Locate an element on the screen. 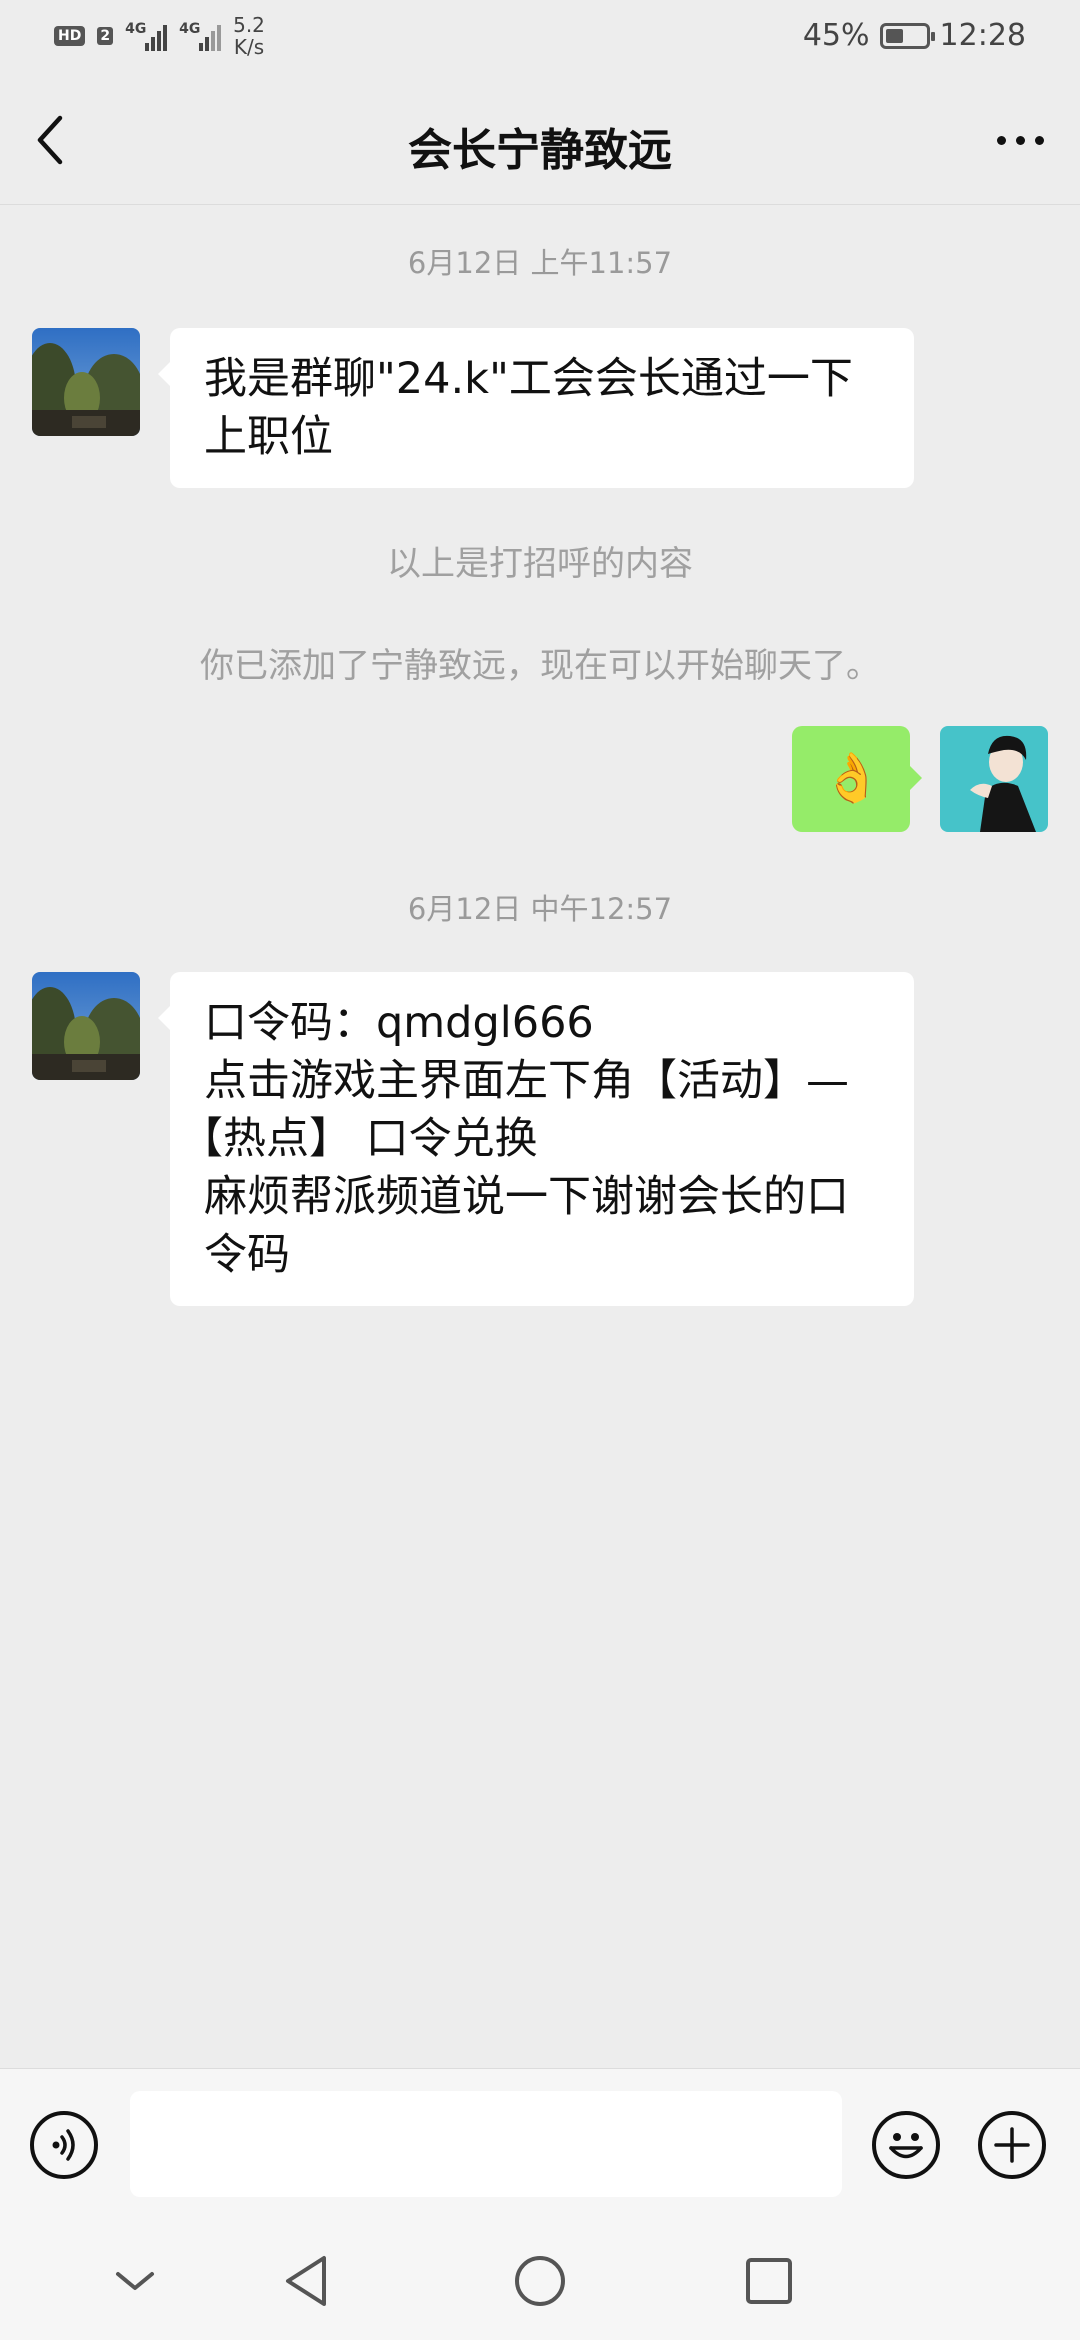  network-type: 4G is located at coordinates (136, 29).